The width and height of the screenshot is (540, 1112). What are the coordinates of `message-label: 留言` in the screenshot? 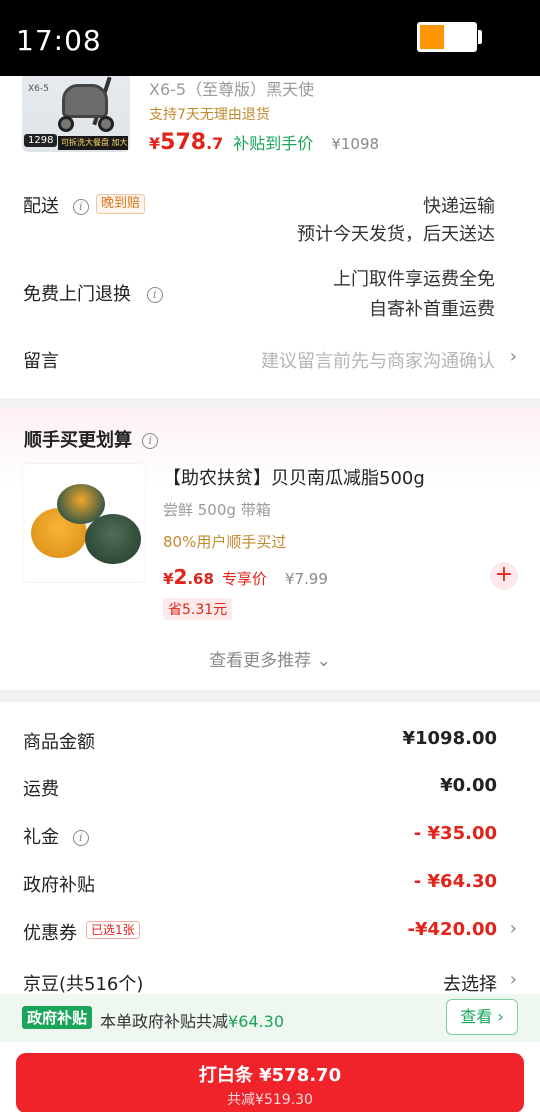 It's located at (41, 361).